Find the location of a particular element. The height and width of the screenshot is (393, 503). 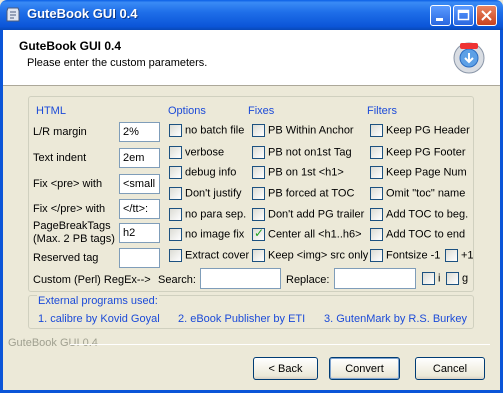

fix-pb-within-anchor: PB Within Anchor is located at coordinates (303, 131).